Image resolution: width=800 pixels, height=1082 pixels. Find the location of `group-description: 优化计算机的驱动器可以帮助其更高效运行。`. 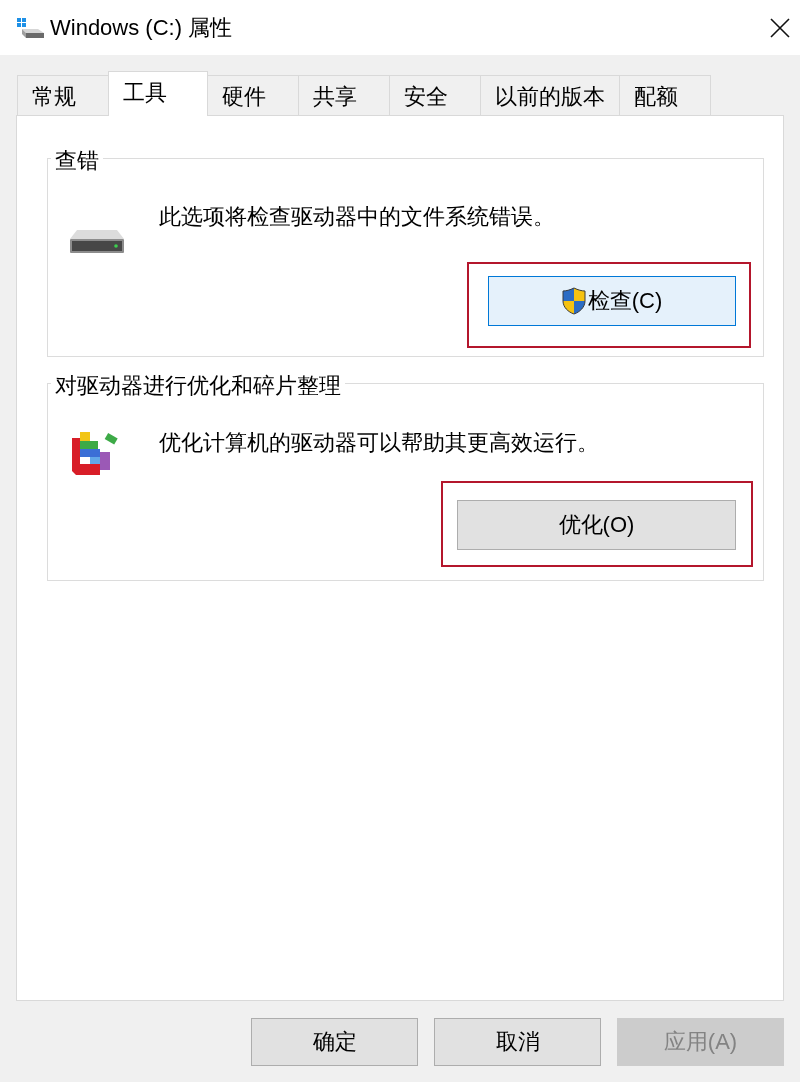

group-description: 优化计算机的驱动器可以帮助其更高效运行。 is located at coordinates (379, 443).